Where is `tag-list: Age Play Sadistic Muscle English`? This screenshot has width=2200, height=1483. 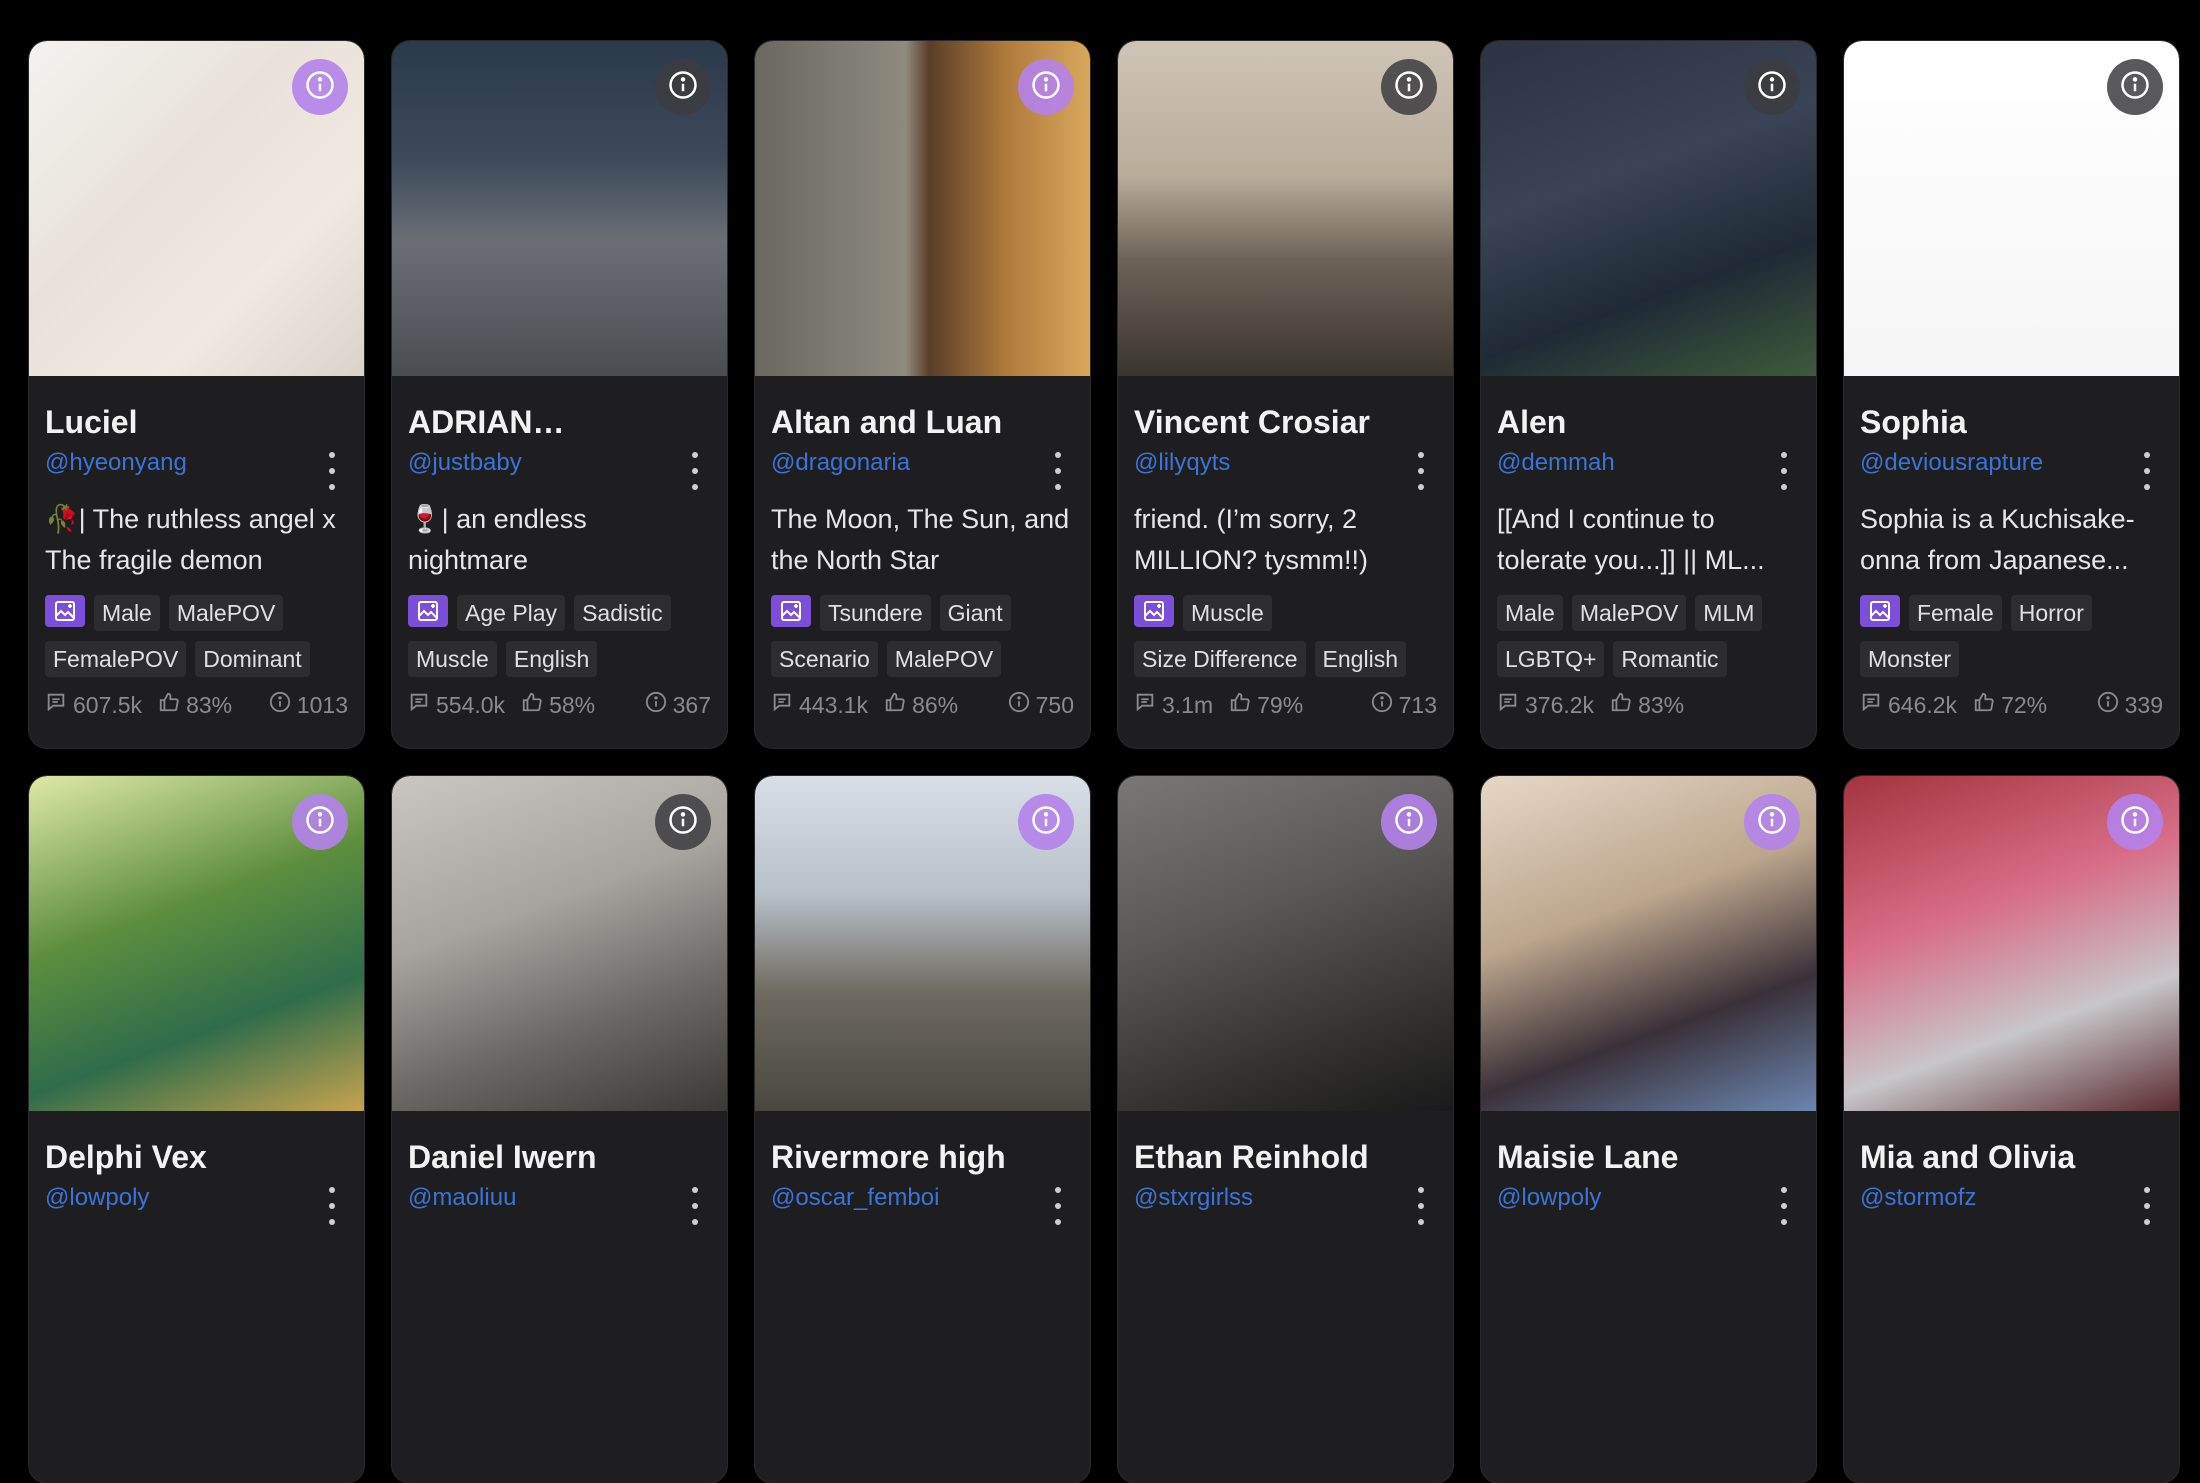 tag-list: Age Play Sadistic Muscle English is located at coordinates (559, 636).